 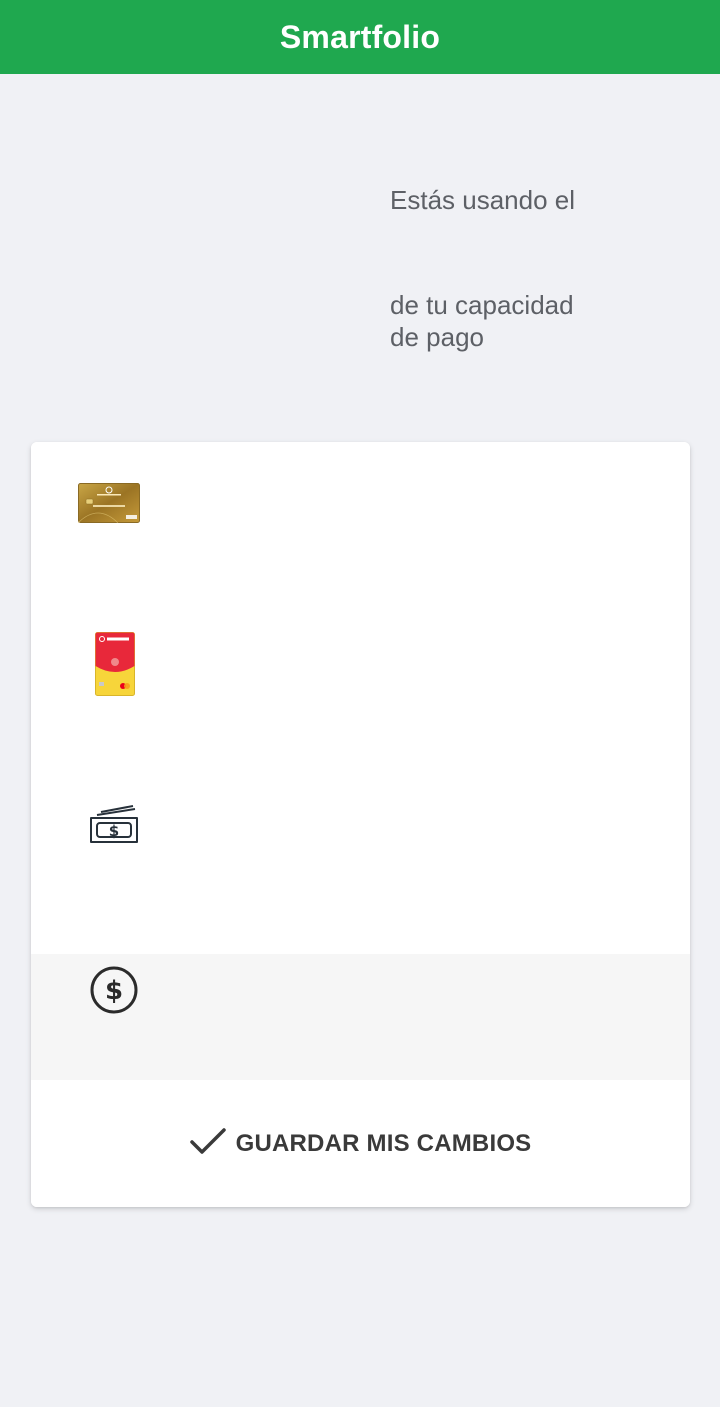 I want to click on app-bar: Smartfolio, so click(x=360, y=37).